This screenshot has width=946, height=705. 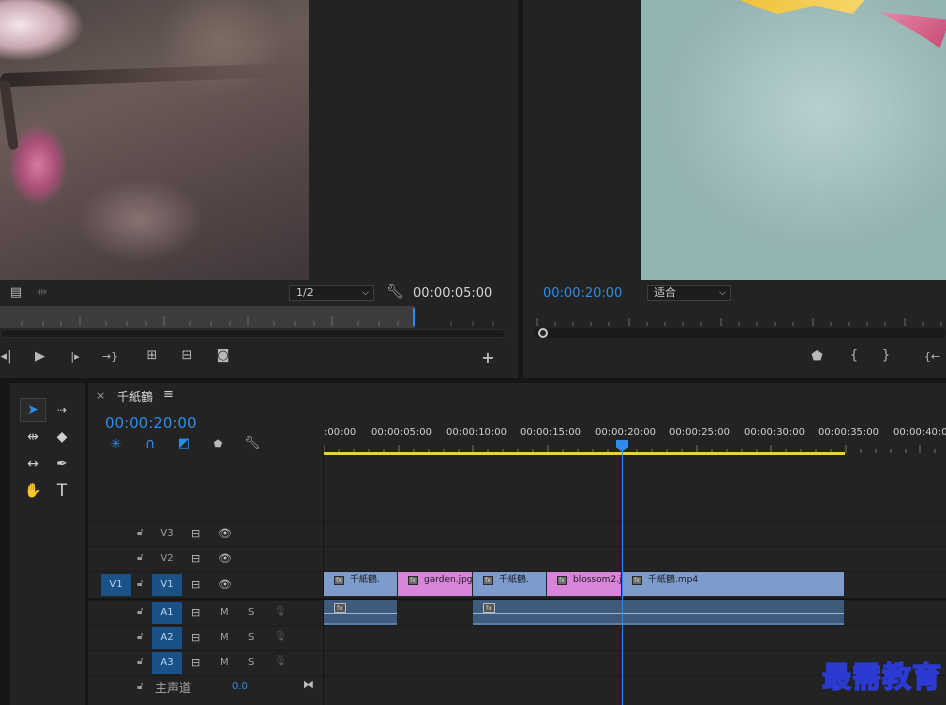 What do you see at coordinates (42, 293) in the screenshot?
I see `drag-audio-icon: ⇻` at bounding box center [42, 293].